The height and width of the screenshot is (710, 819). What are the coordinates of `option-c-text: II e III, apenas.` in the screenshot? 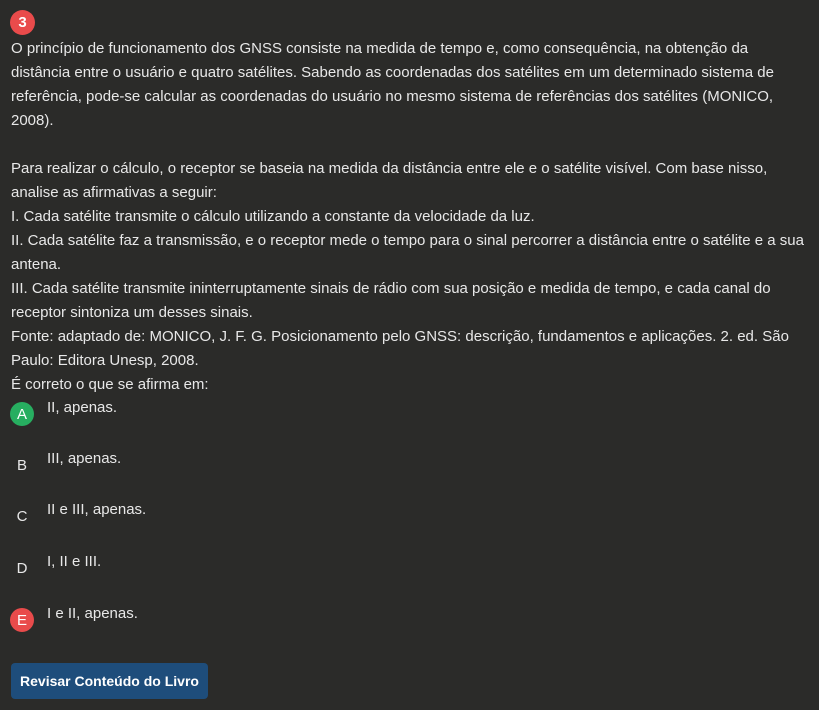 It's located at (97, 509).